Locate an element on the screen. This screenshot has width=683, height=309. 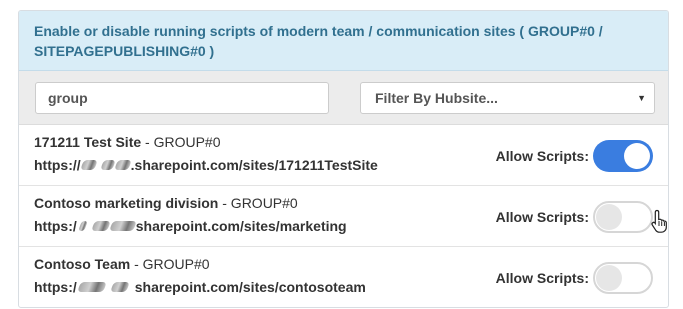
site-name: Contoso Team is located at coordinates (82, 264).